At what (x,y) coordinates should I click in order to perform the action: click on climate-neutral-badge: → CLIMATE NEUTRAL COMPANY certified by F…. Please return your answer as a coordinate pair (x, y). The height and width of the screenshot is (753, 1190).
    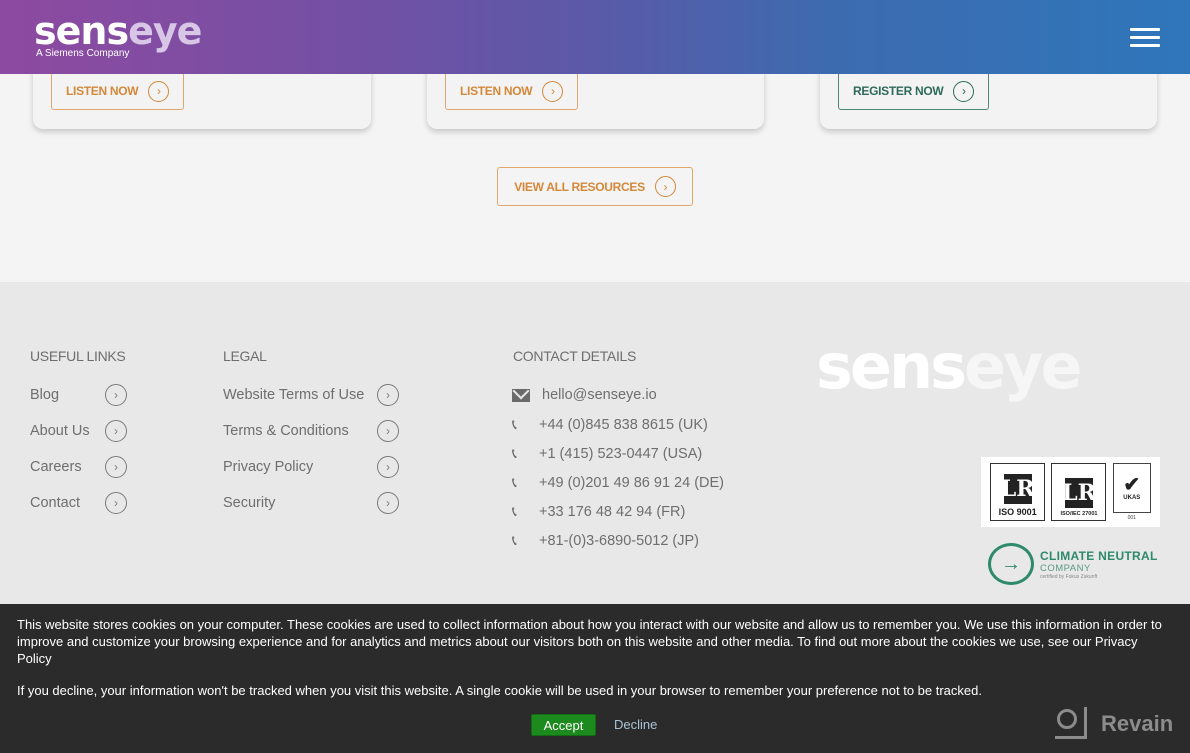
    Looking at the image, I should click on (1073, 564).